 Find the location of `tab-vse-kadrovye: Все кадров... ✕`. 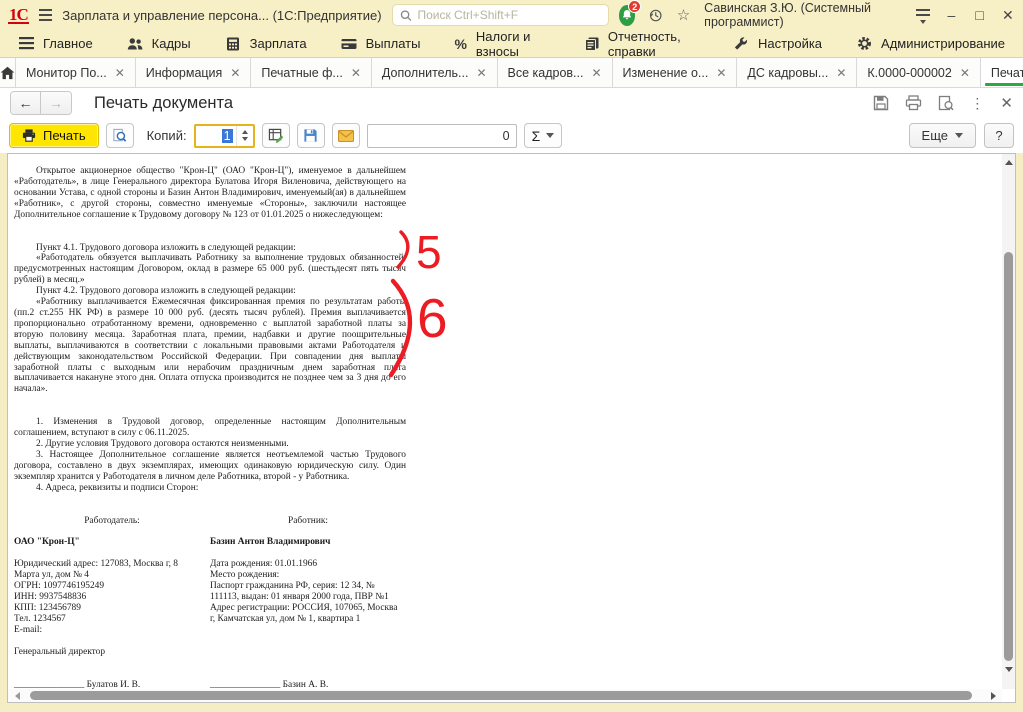

tab-vse-kadrovye: Все кадров... ✕ is located at coordinates (555, 72).